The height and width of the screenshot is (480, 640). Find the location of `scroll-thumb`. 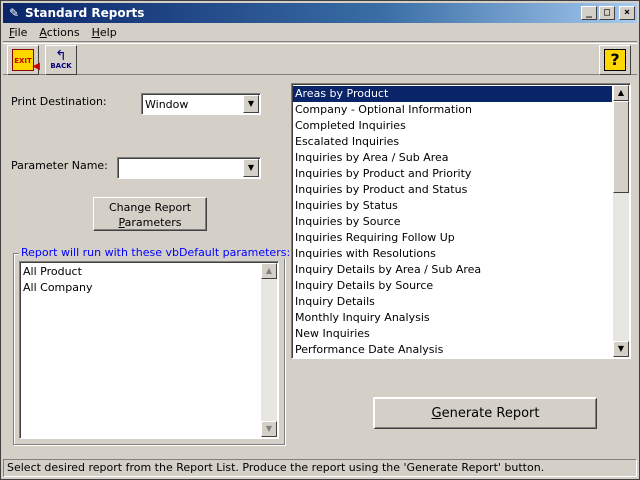

scroll-thumb is located at coordinates (621, 147).